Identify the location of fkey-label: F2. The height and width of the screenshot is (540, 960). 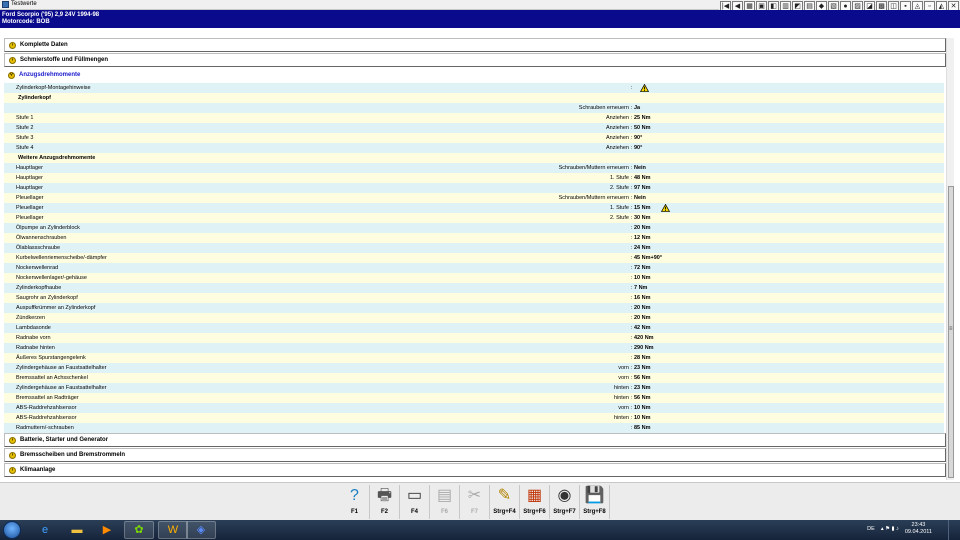
(384, 512).